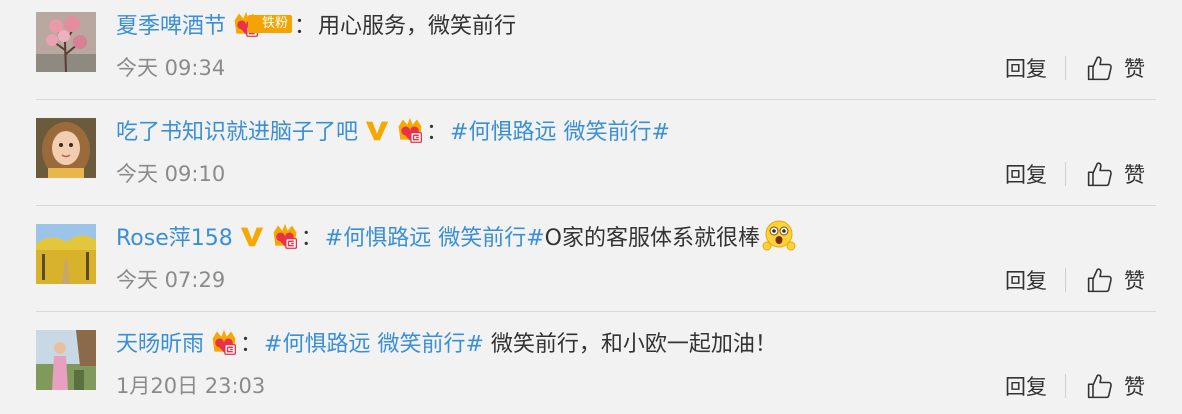  Describe the element at coordinates (171, 68) in the screenshot. I see `timestamp: 今天 09:34` at that location.